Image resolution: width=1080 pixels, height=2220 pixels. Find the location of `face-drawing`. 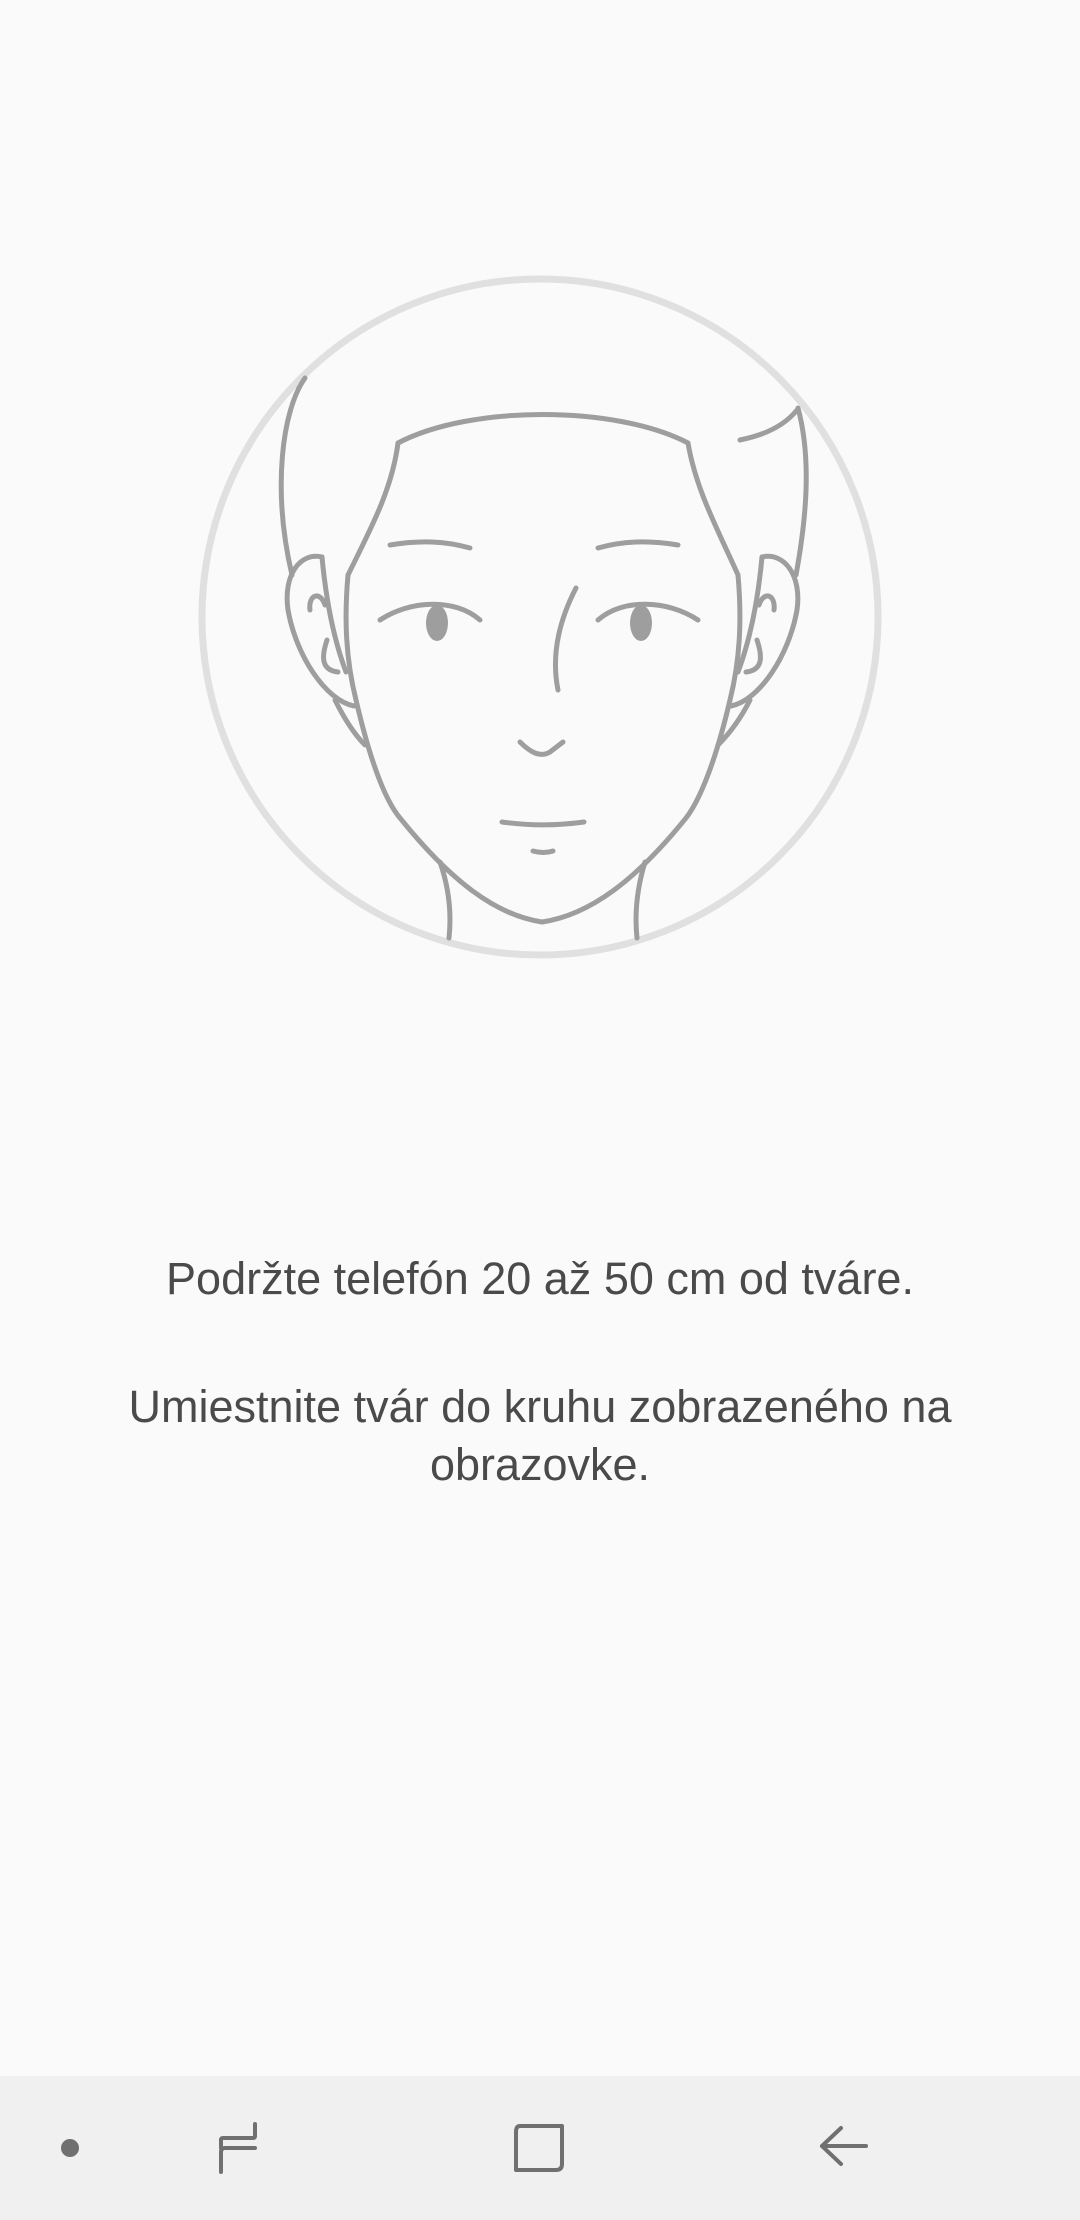

face-drawing is located at coordinates (543, 658).